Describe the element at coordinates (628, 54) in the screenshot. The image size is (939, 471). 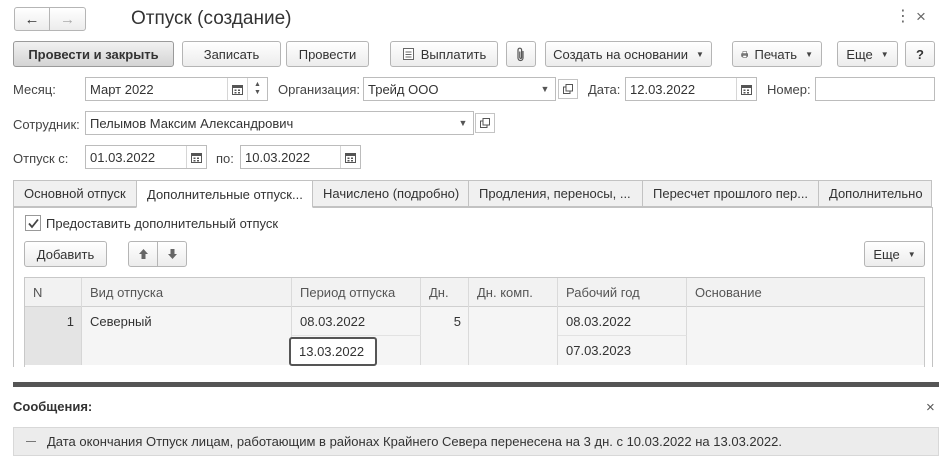
I see `create-based-on-button: Создать на основании ▼` at that location.